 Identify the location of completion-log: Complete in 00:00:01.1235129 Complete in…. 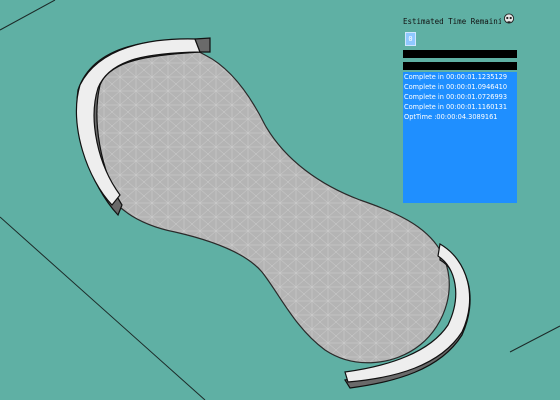
(460, 97).